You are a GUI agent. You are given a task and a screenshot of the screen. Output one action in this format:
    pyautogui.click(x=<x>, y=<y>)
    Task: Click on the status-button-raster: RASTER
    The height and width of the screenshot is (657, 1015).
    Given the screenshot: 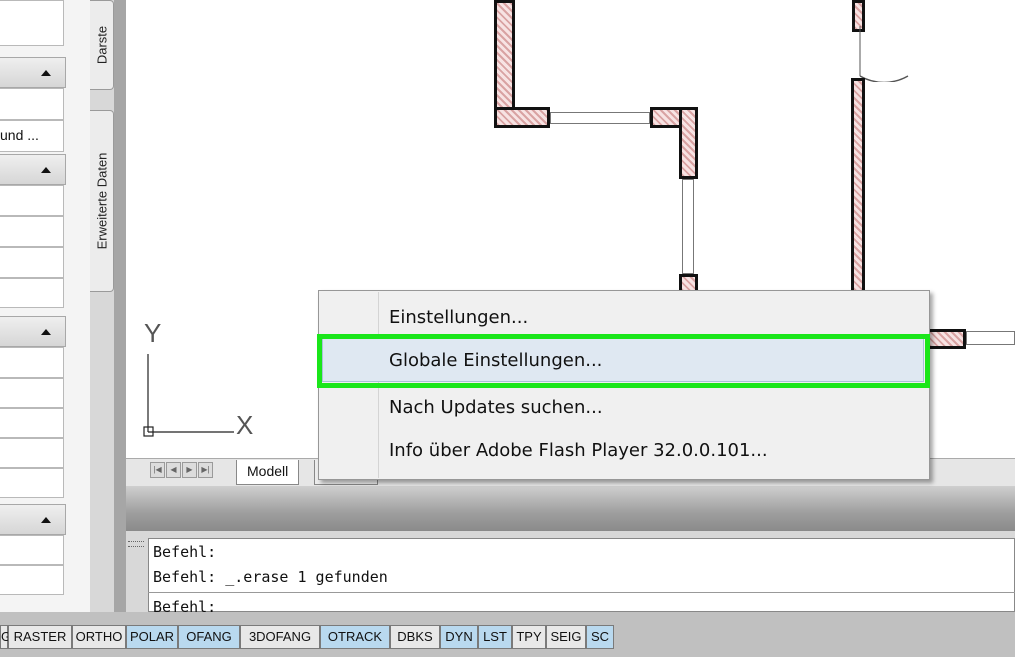 What is the action you would take?
    pyautogui.click(x=40, y=637)
    